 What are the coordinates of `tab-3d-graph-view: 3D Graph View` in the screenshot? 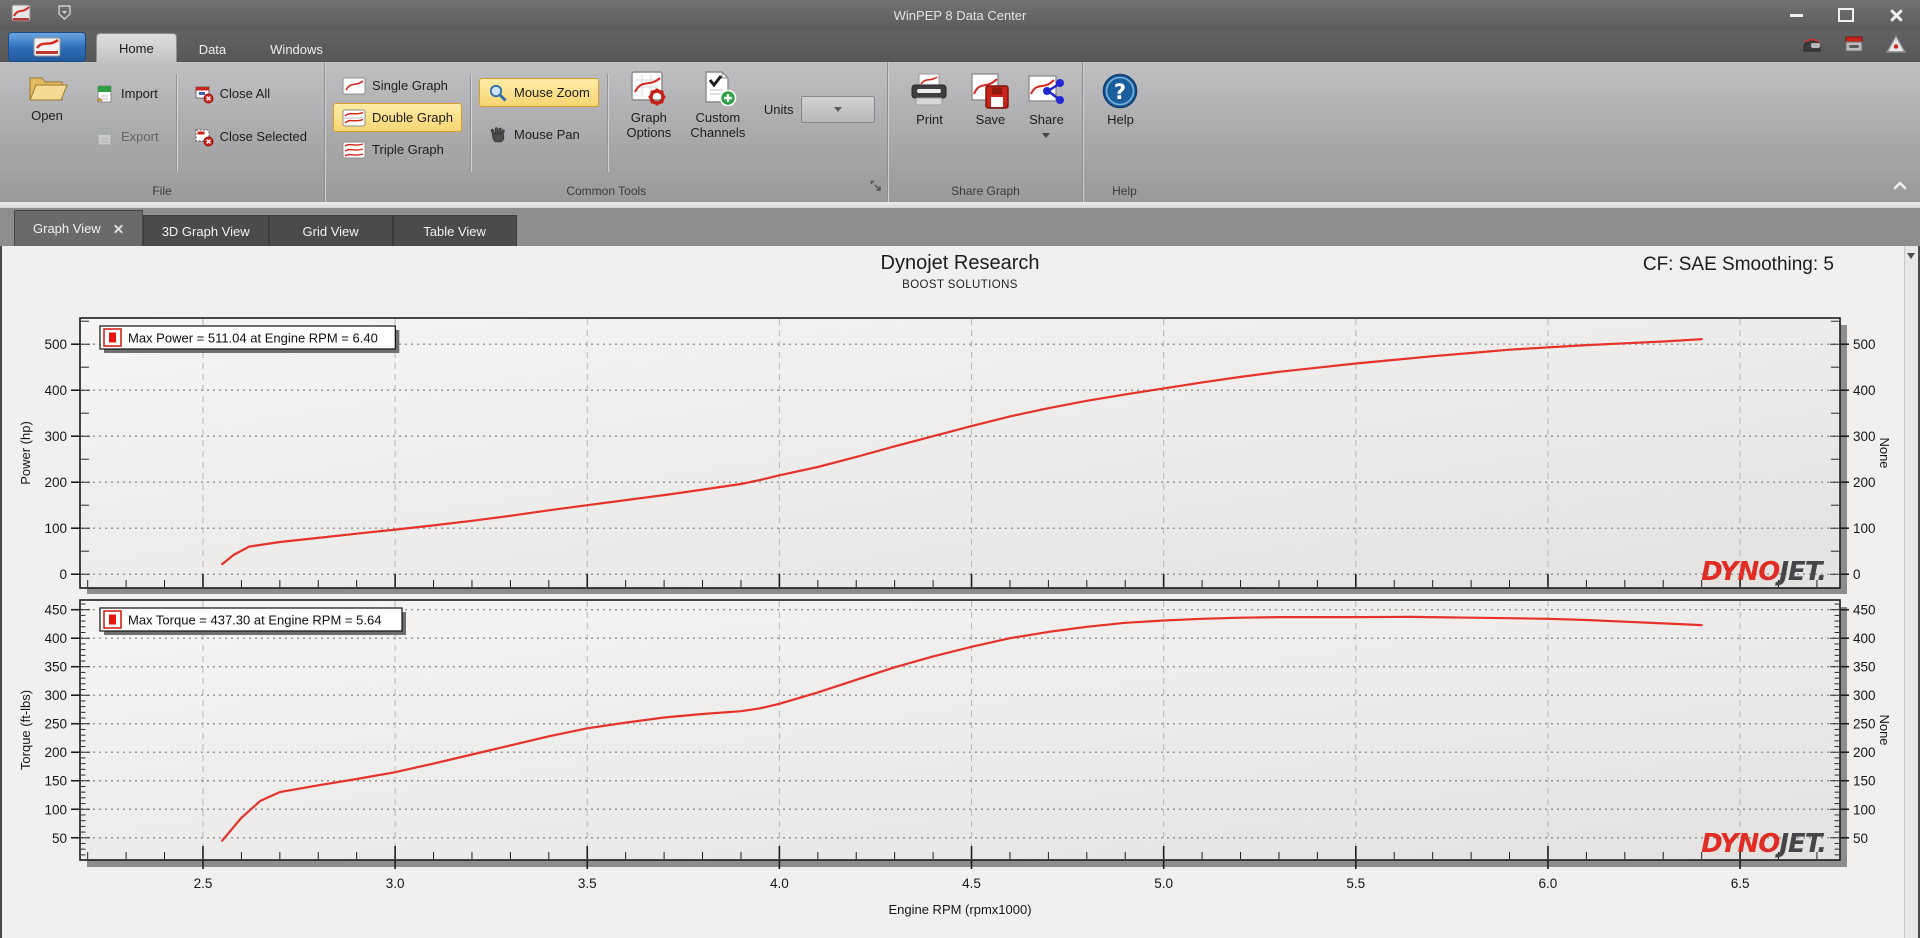 It's located at (205, 230).